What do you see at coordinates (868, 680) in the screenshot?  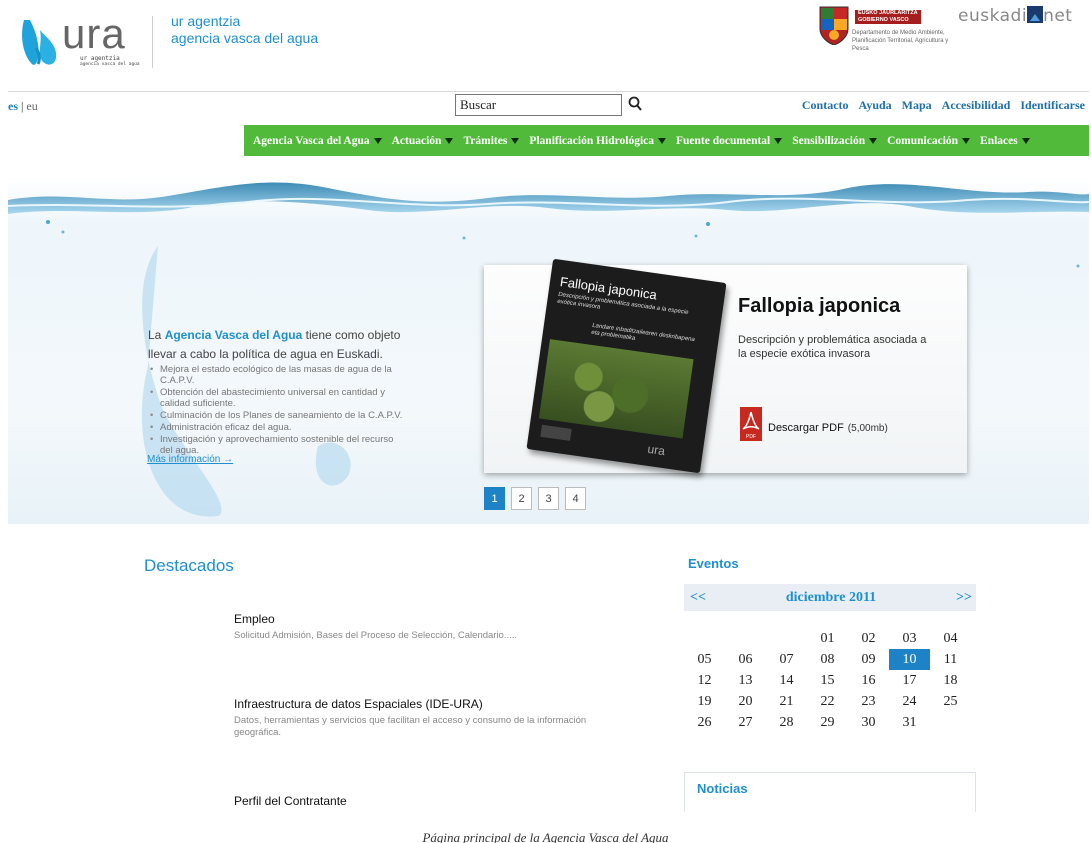 I see `calendar-day: 16` at bounding box center [868, 680].